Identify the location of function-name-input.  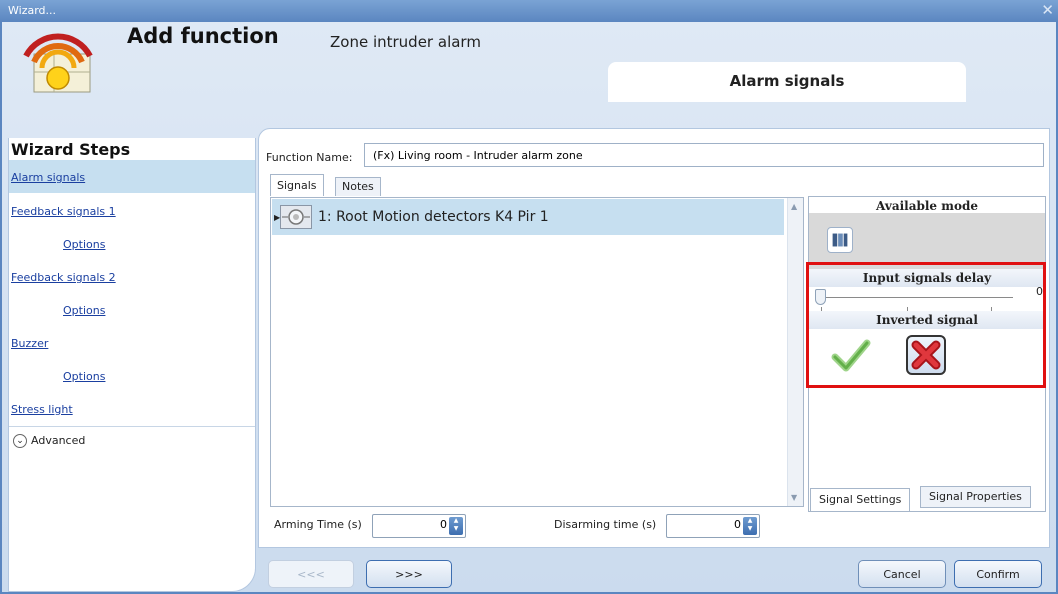
(704, 155).